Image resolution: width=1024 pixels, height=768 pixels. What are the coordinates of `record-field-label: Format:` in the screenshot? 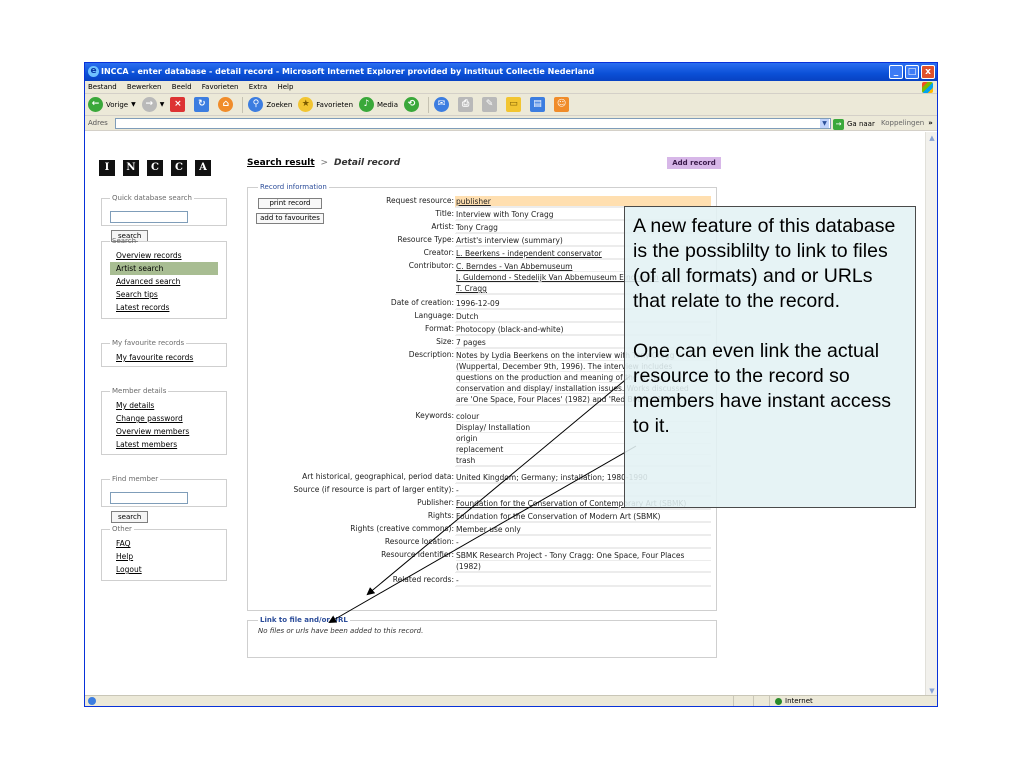 It's located at (439, 328).